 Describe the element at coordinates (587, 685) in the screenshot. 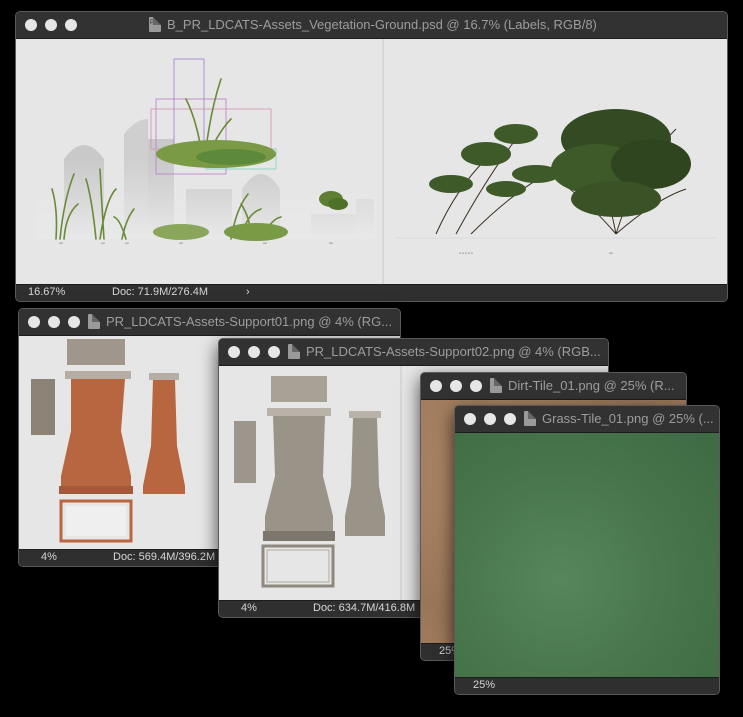

I see `grass-status-bar: 25%` at that location.